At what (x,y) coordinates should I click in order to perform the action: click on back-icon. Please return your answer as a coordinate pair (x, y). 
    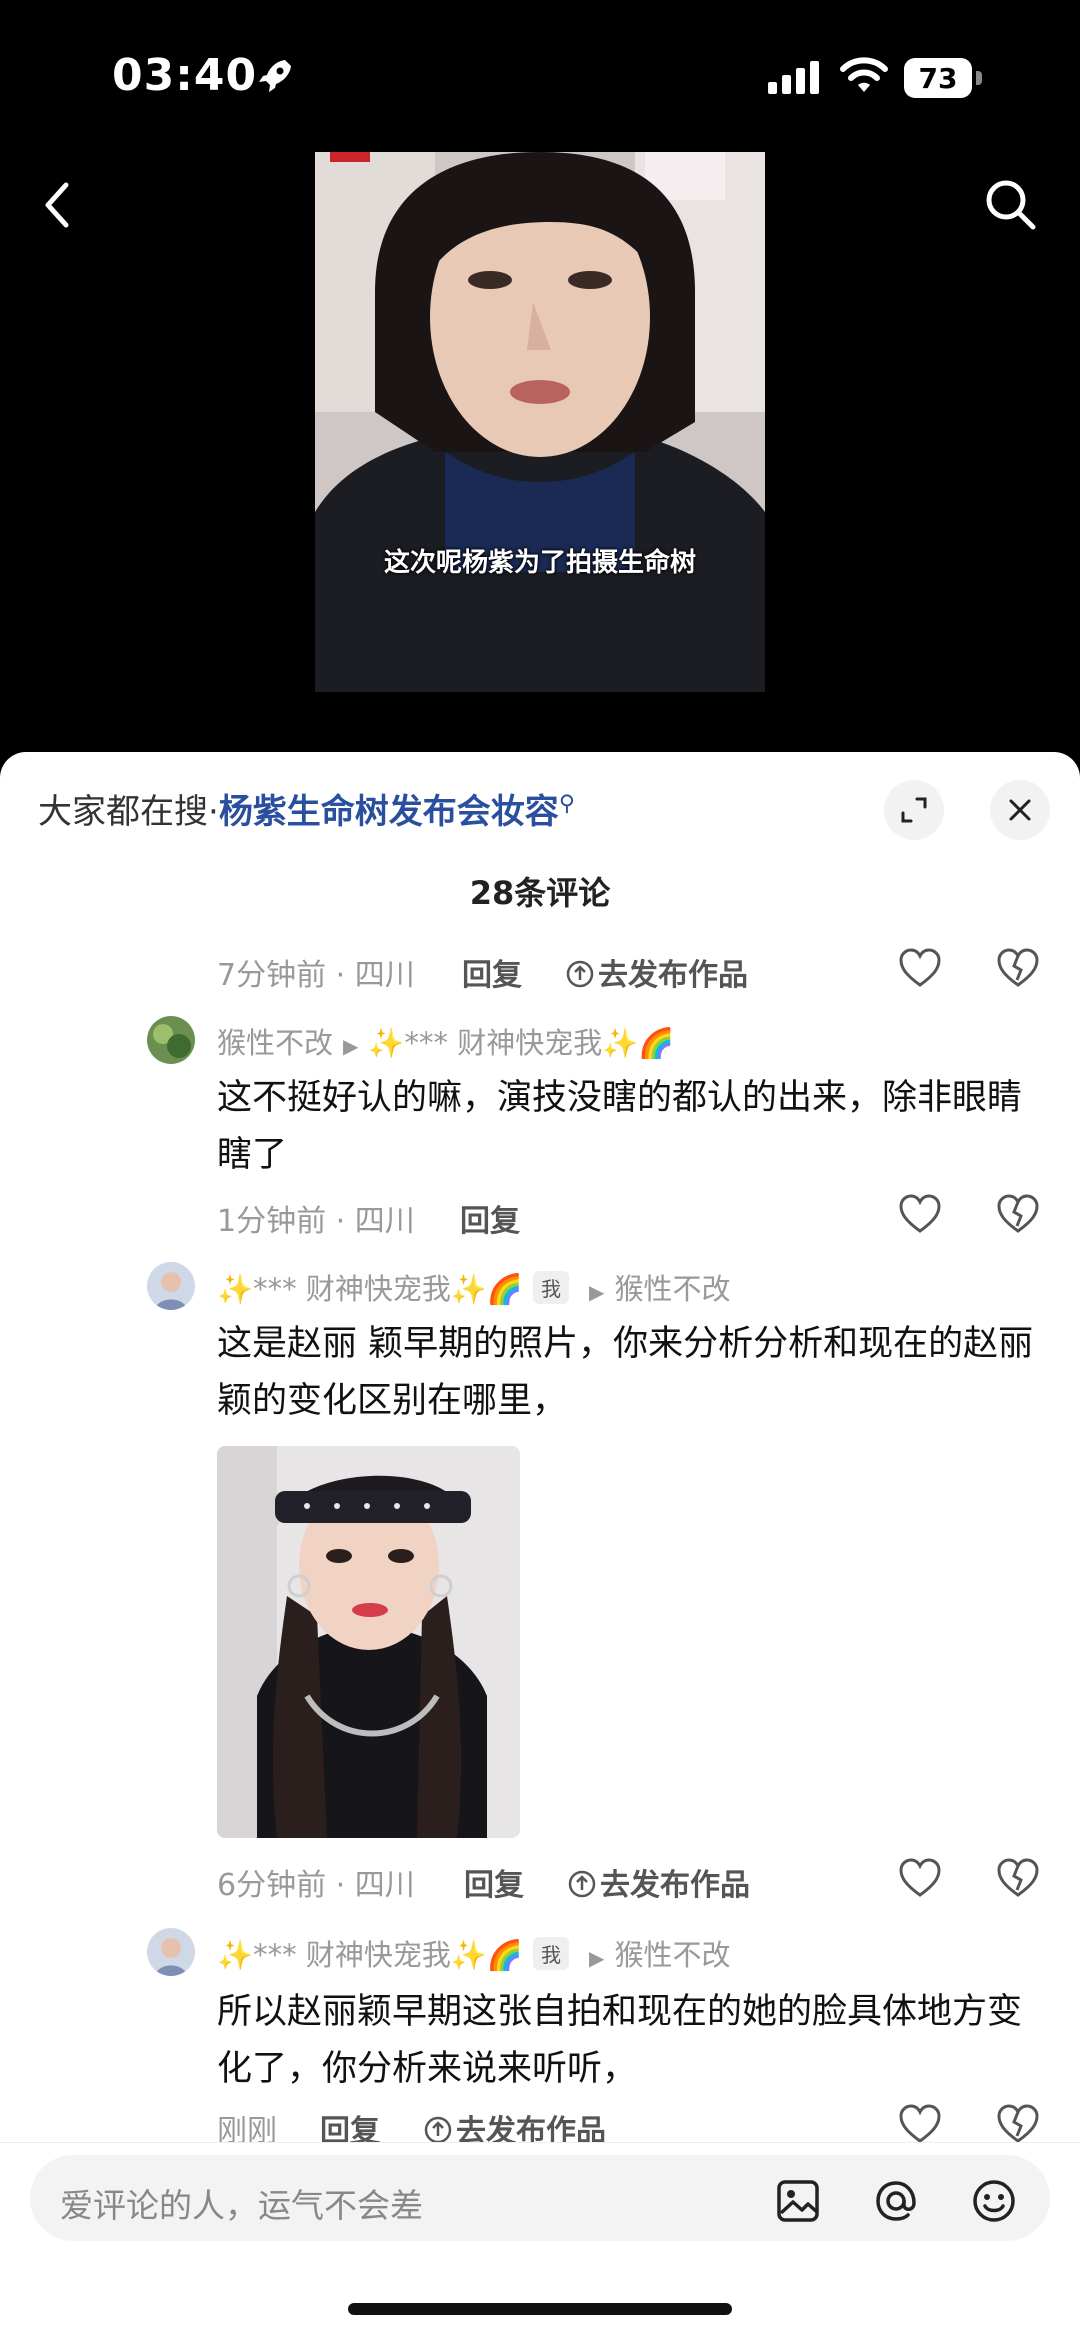
    Looking at the image, I should click on (58, 205).